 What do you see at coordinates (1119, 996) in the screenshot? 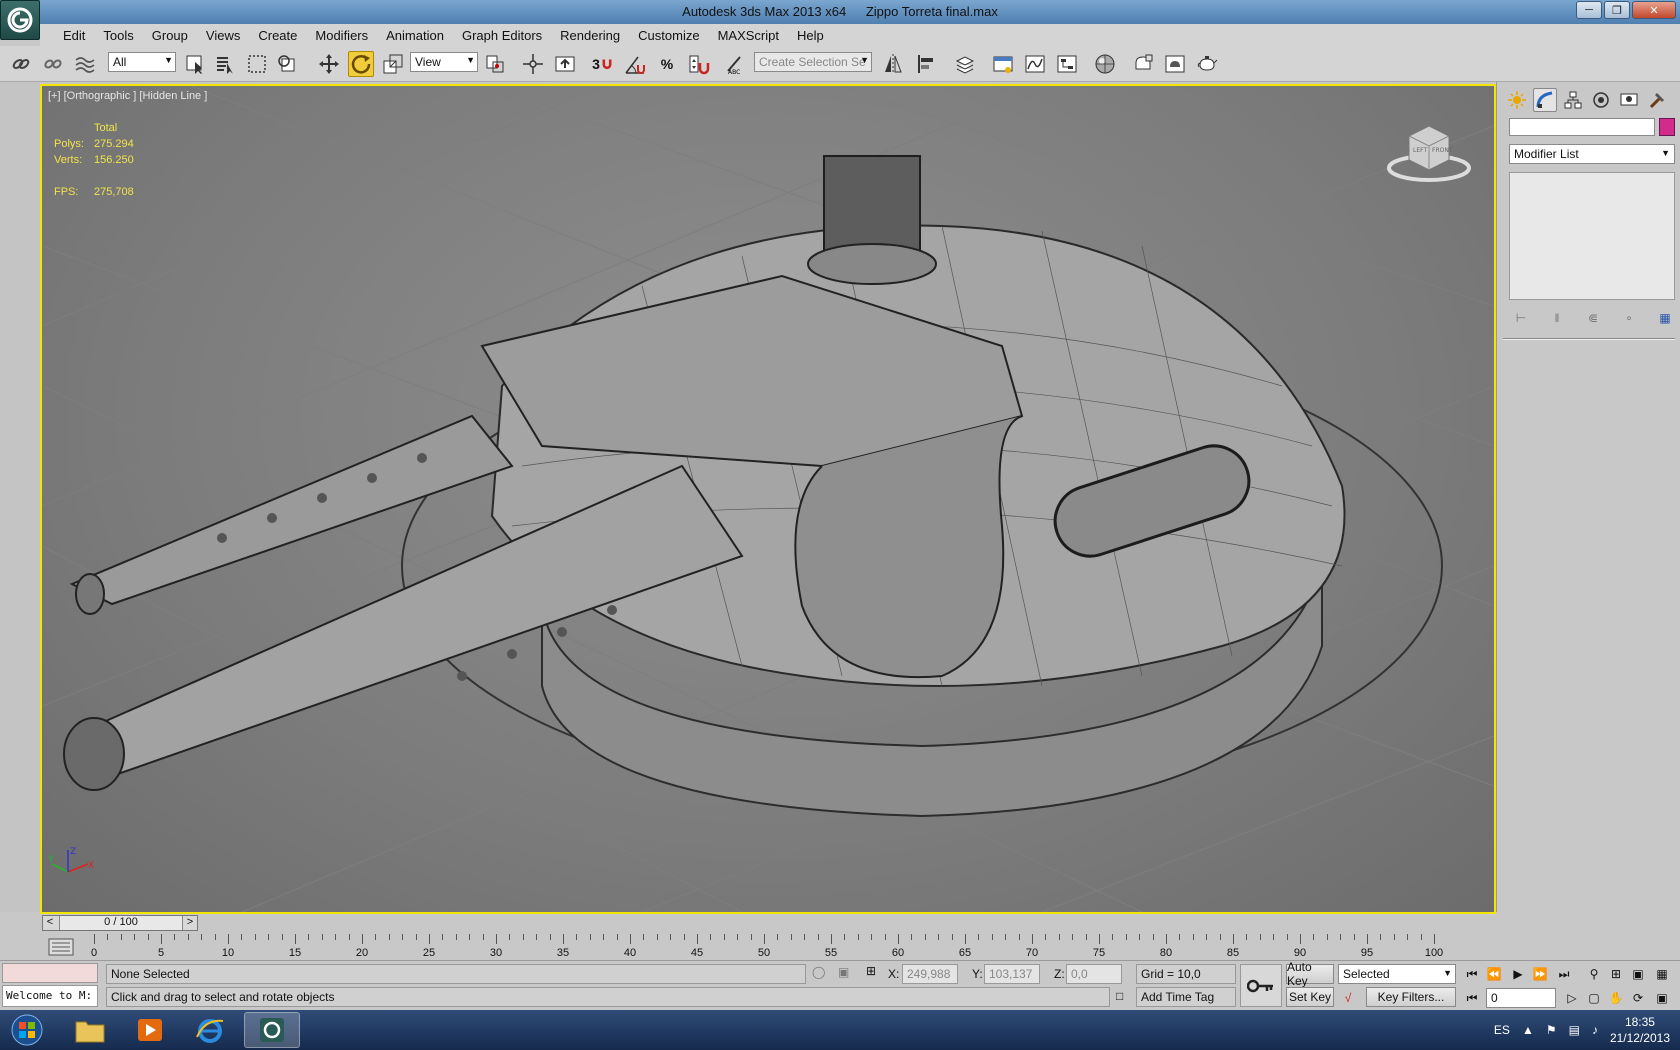
I see `time-tag-icon: □` at bounding box center [1119, 996].